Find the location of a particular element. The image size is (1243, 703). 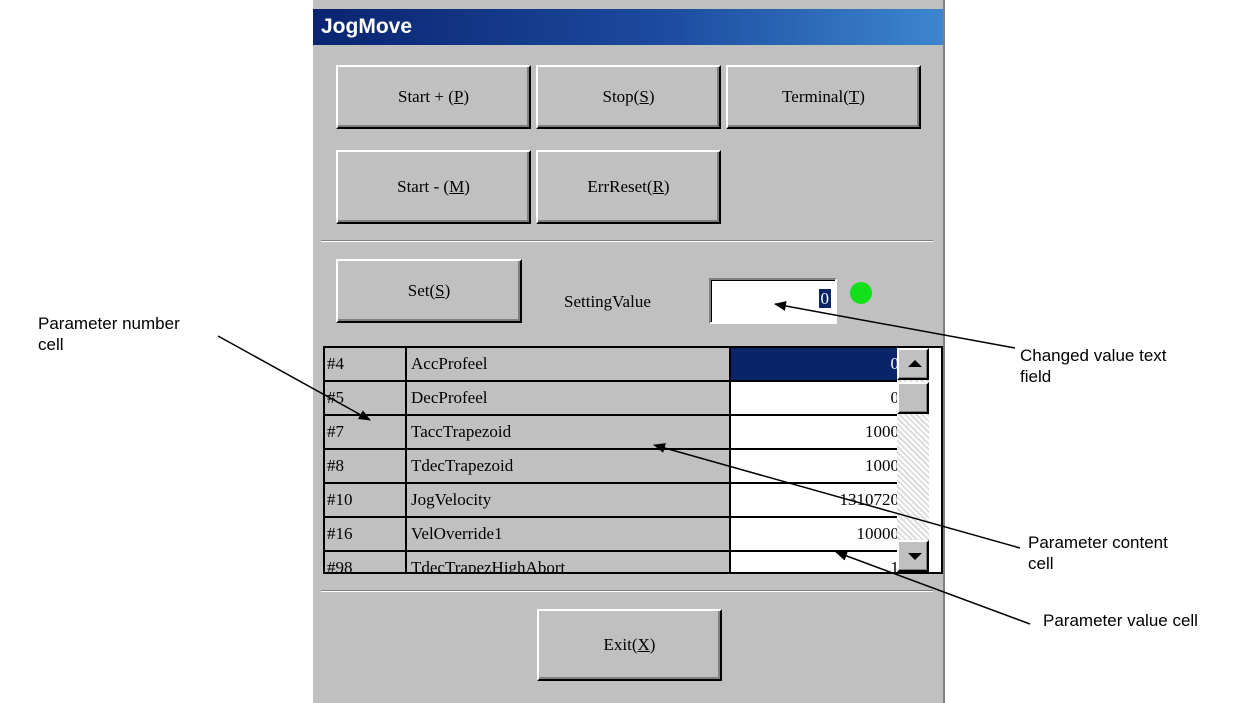

arrow-parameter-value is located at coordinates (933, 588).